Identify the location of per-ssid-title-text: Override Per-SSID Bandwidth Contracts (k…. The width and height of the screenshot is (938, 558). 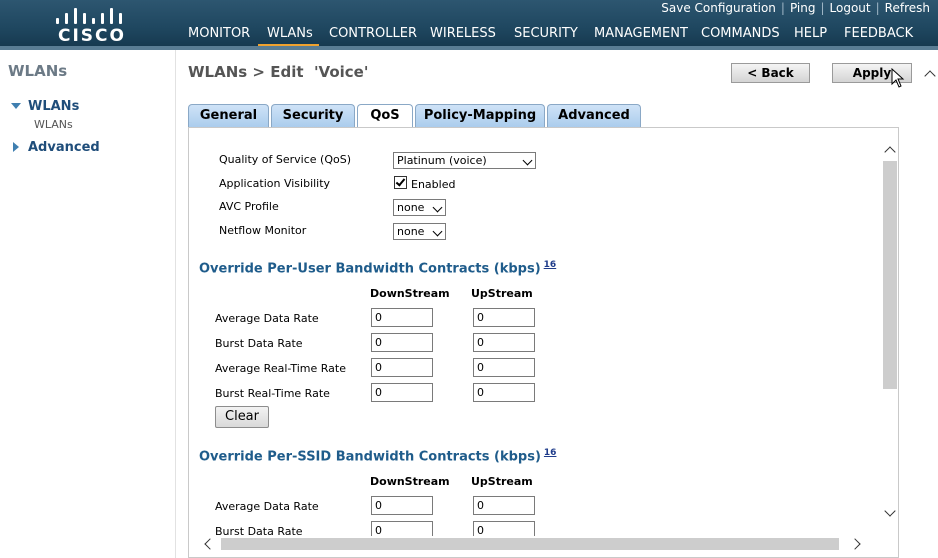
(370, 457).